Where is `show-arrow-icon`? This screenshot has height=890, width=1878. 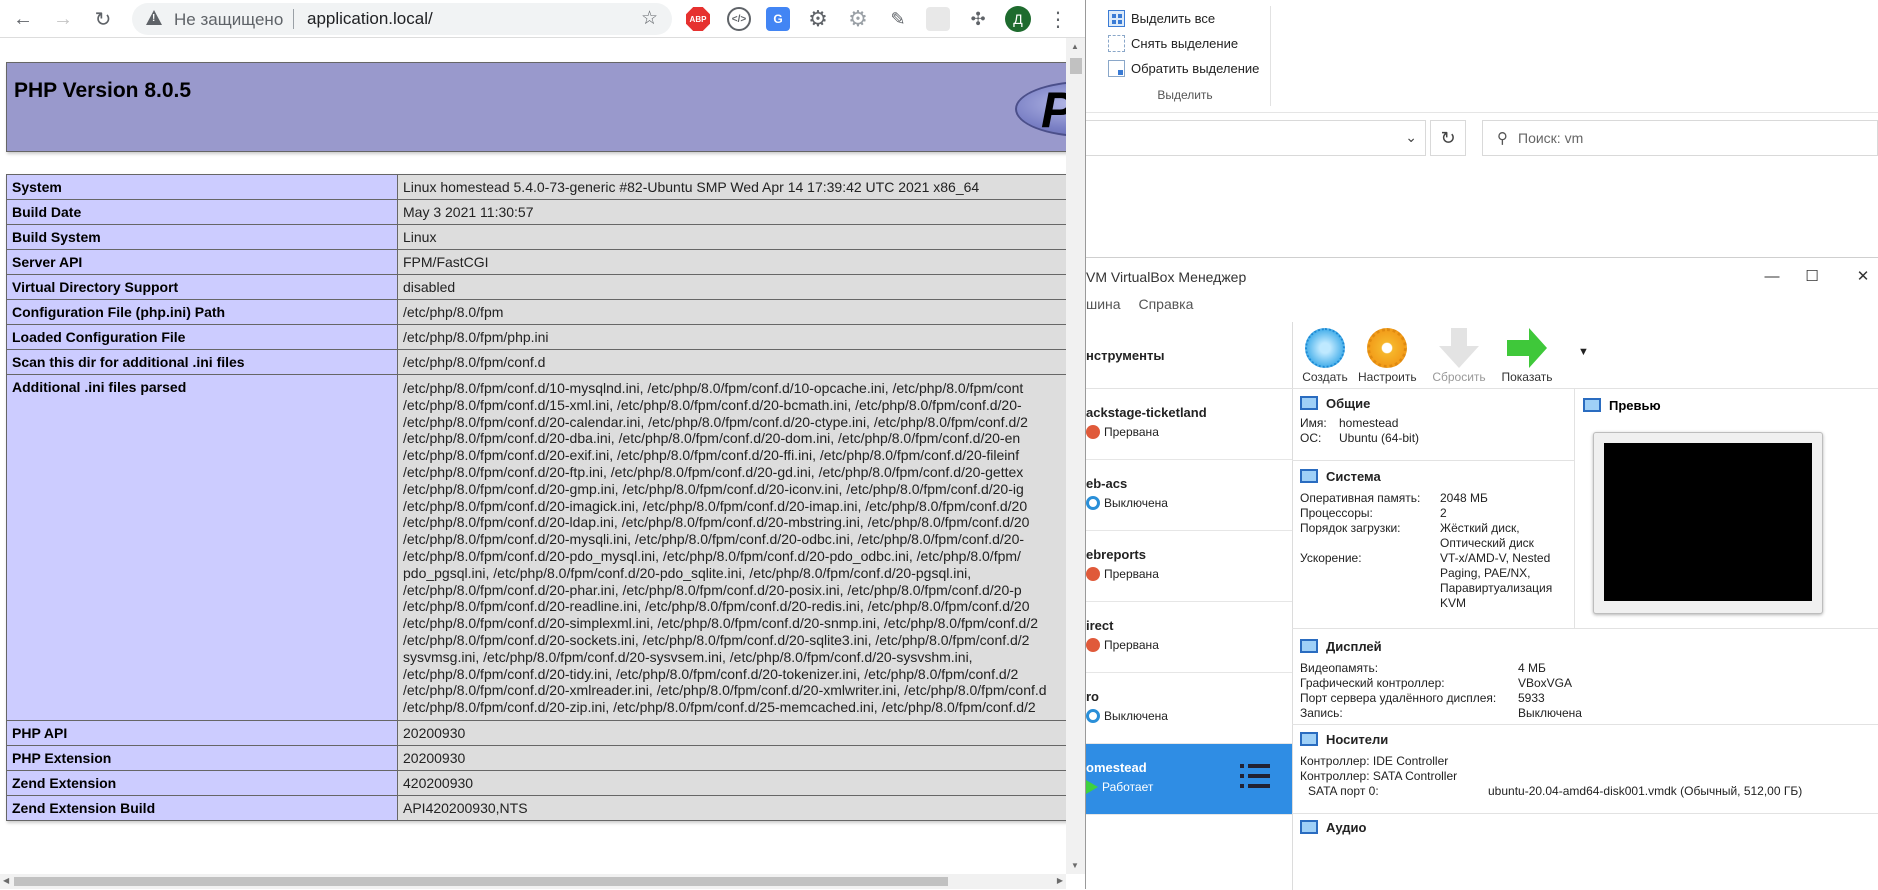
show-arrow-icon is located at coordinates (1527, 348).